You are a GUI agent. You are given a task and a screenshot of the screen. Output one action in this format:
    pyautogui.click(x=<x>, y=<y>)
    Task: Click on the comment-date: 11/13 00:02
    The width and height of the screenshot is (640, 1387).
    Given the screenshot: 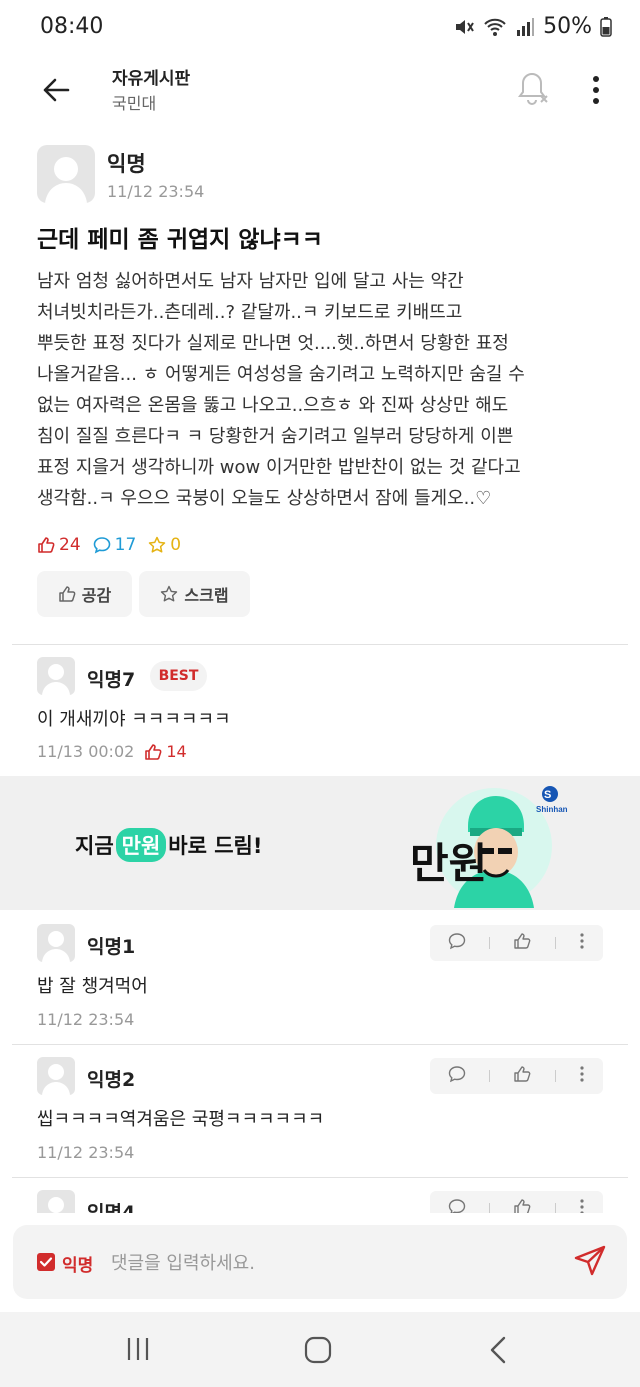 What is the action you would take?
    pyautogui.click(x=86, y=751)
    